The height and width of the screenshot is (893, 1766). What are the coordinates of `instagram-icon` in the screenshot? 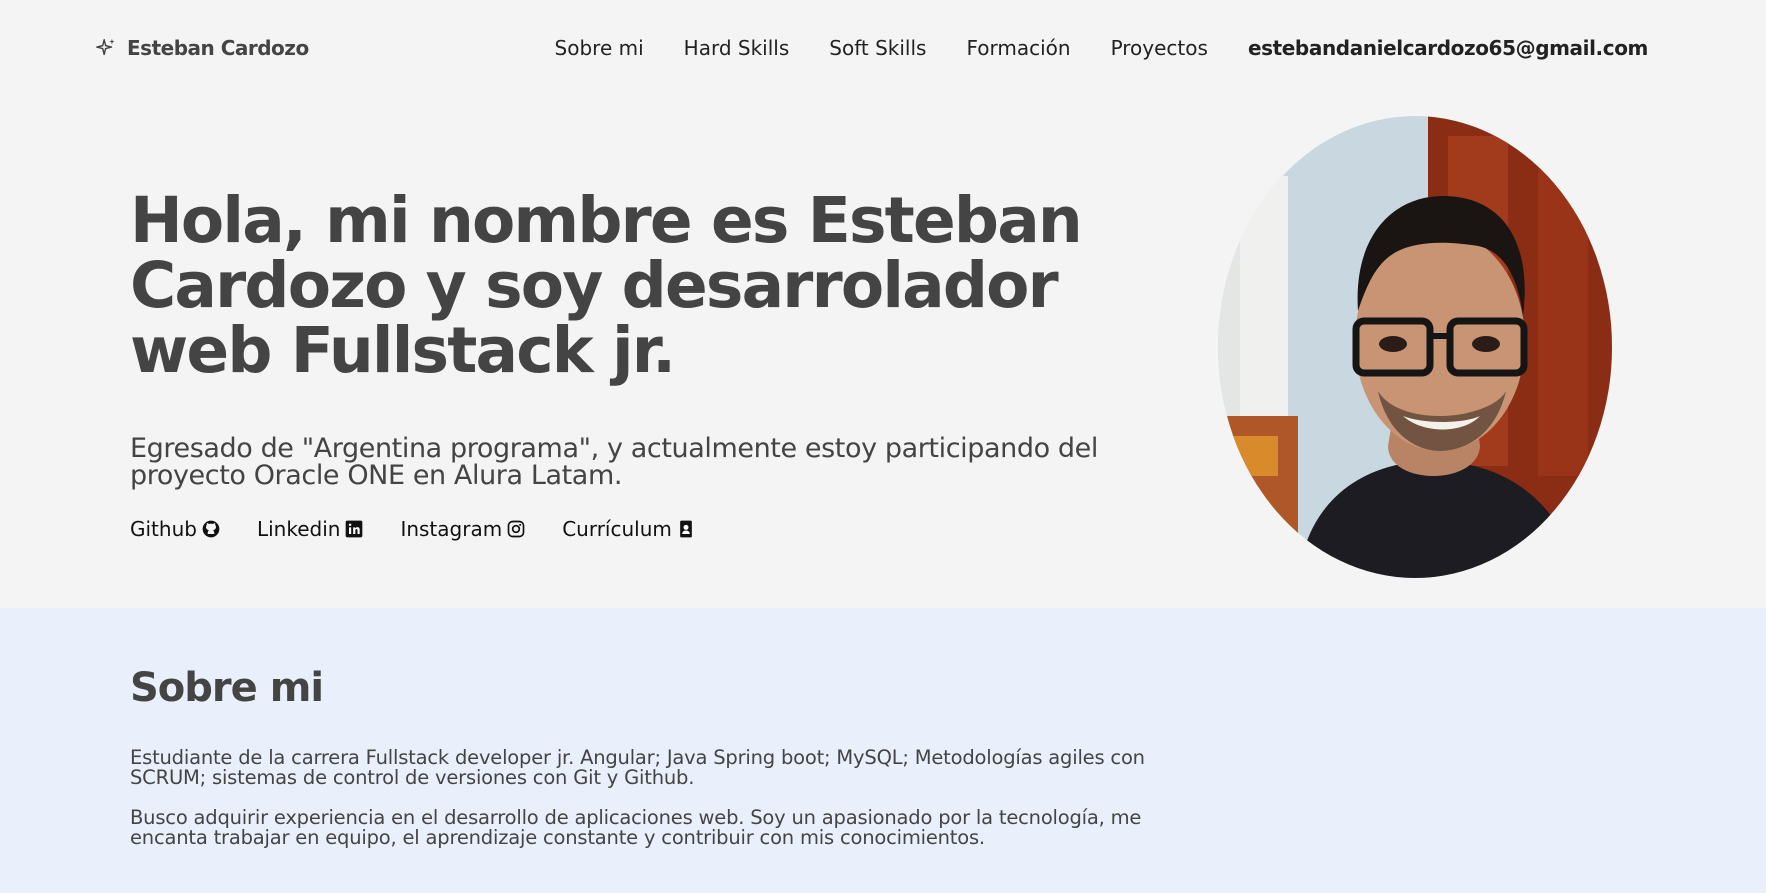 It's located at (516, 529).